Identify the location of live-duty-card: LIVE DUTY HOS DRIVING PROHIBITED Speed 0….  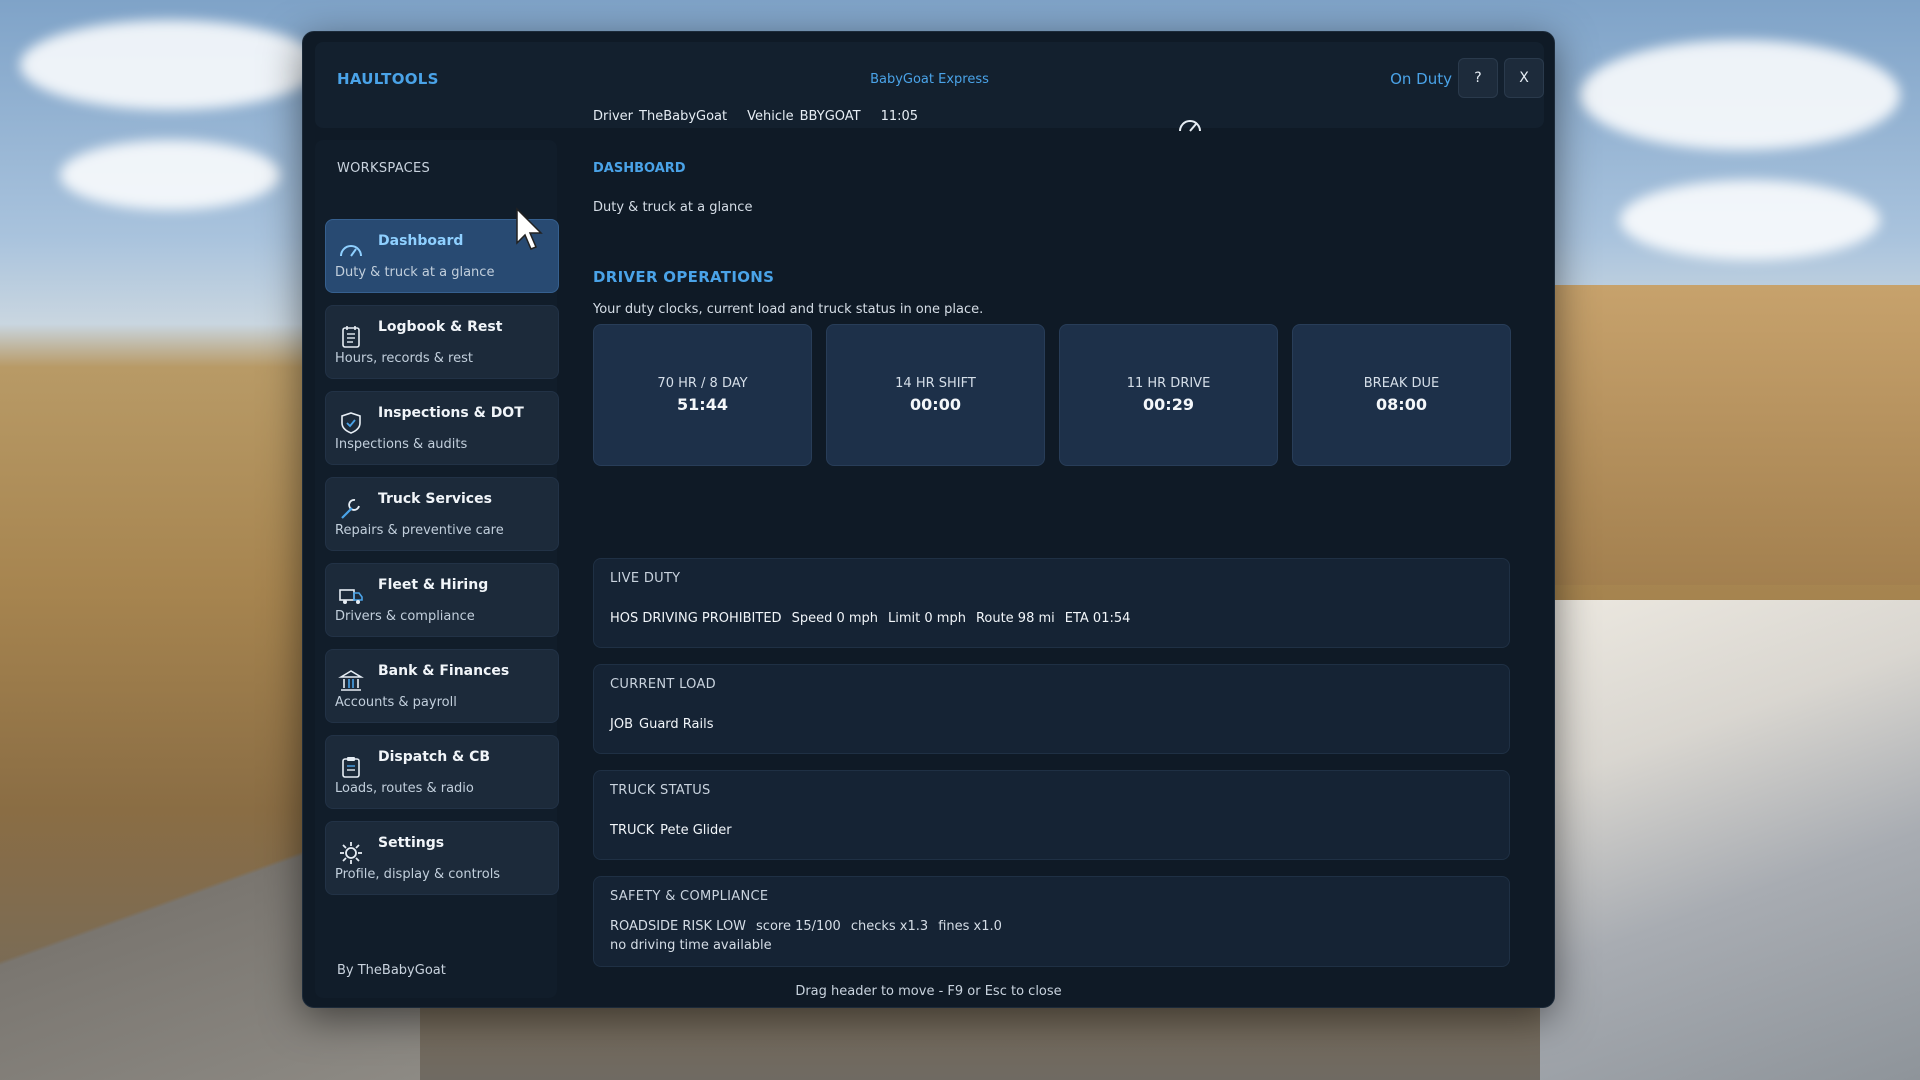
(1051, 603).